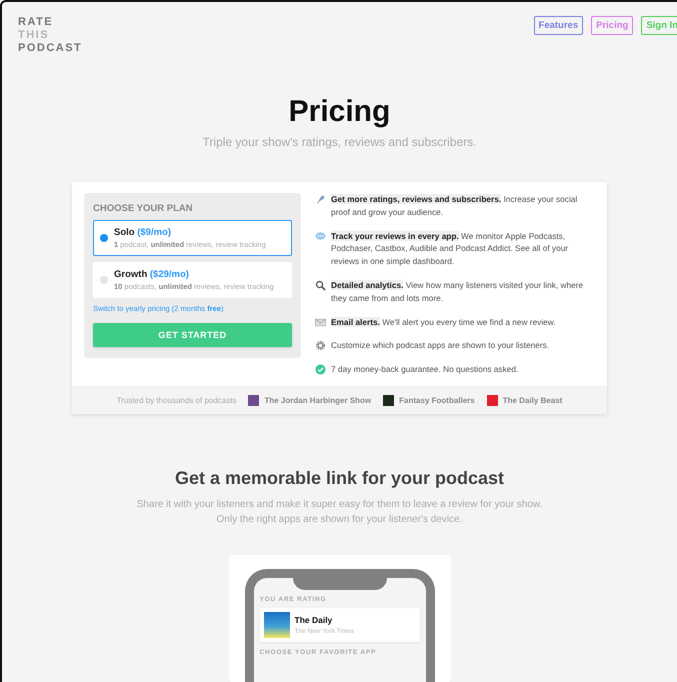  Describe the element at coordinates (450, 249) in the screenshot. I see `feature-text: Track your reviews in every app. We monitor Apple Podcasts, Podchaser, Castbox, Audible and Podcast Addict. See all of your reviews in one simple dashboard.` at that location.